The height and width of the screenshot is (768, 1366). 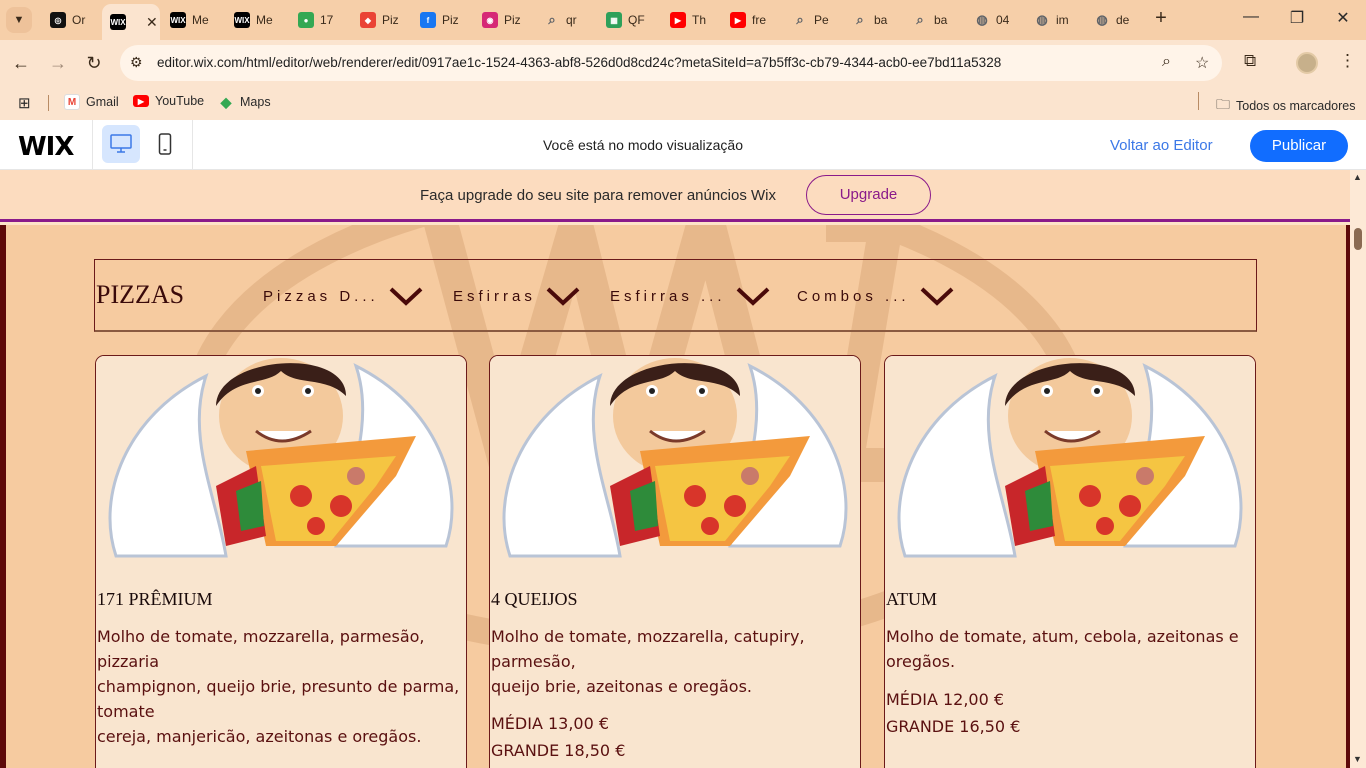 What do you see at coordinates (614, 20) in the screenshot?
I see `qr-icon: ▦` at bounding box center [614, 20].